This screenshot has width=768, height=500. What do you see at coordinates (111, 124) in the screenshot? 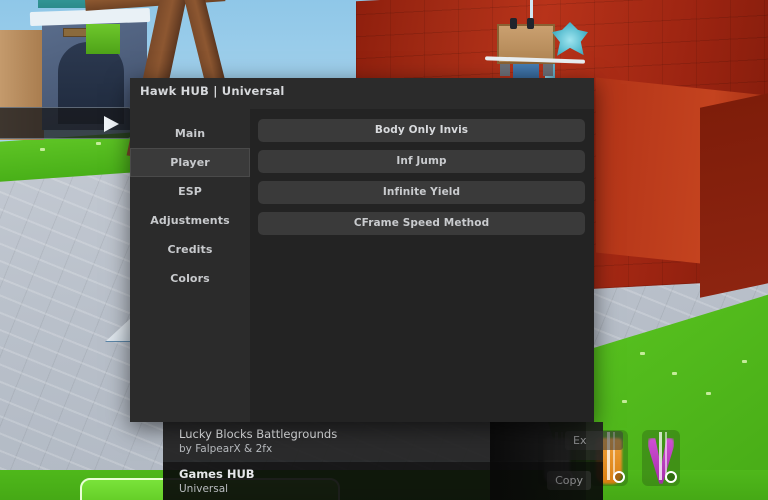
I see `send-arrow-icon` at bounding box center [111, 124].